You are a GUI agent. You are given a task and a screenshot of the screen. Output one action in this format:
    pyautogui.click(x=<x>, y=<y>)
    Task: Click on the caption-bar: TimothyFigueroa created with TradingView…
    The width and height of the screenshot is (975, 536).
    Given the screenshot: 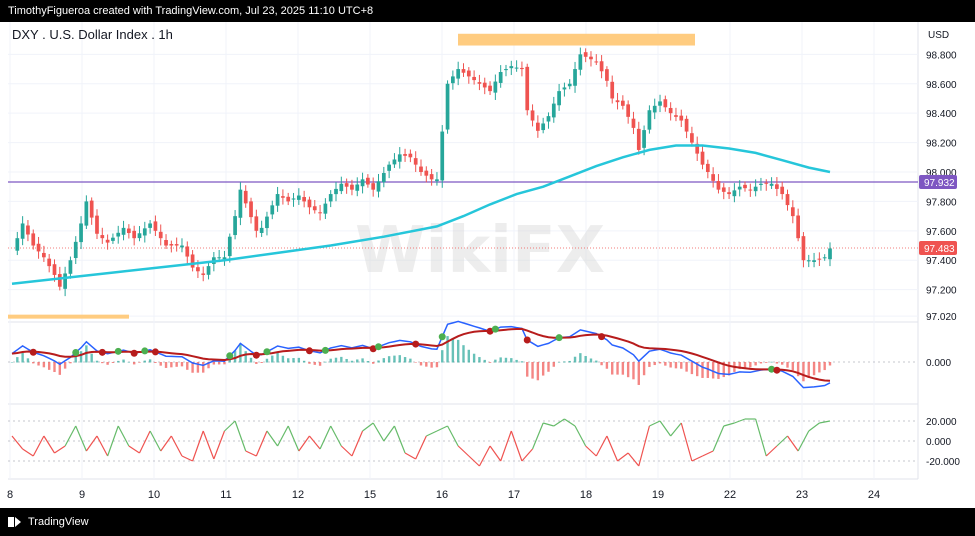 What is the action you would take?
    pyautogui.click(x=487, y=11)
    